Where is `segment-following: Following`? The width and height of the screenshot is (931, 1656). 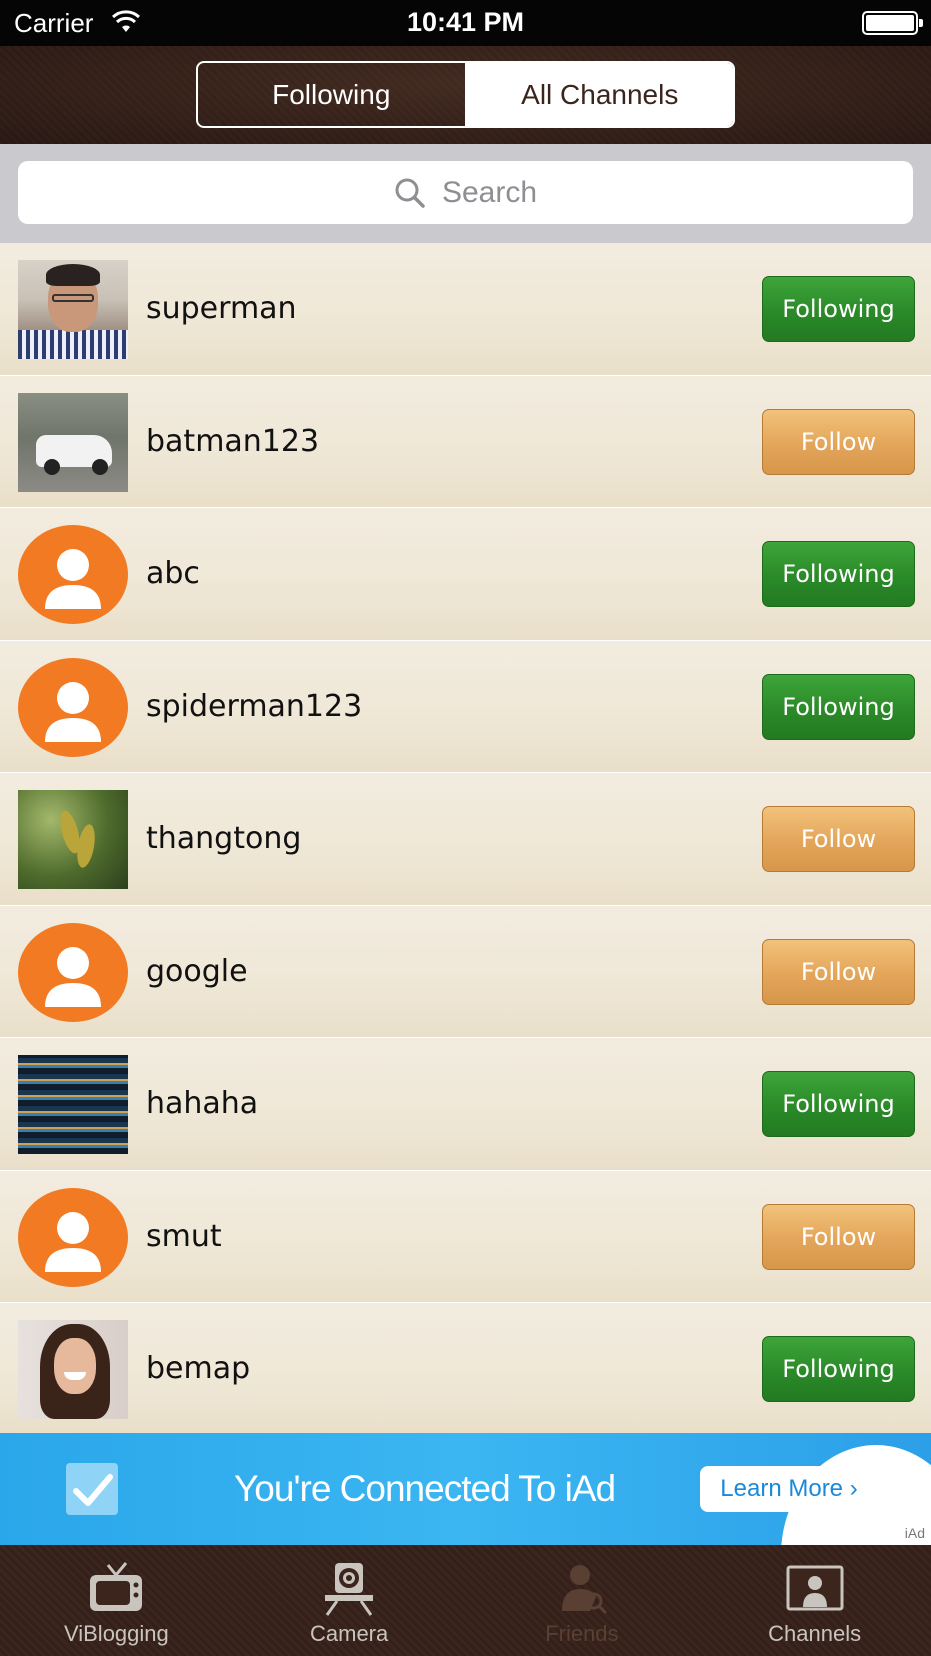 segment-following: Following is located at coordinates (332, 94).